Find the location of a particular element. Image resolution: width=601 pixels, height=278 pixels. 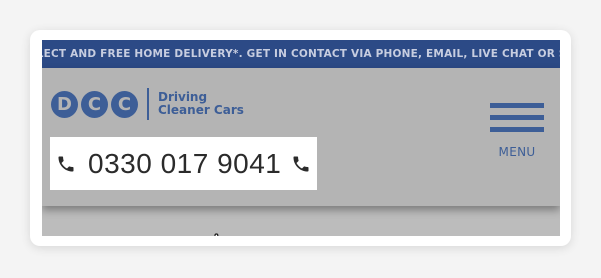

hamburger-icon is located at coordinates (517, 121).